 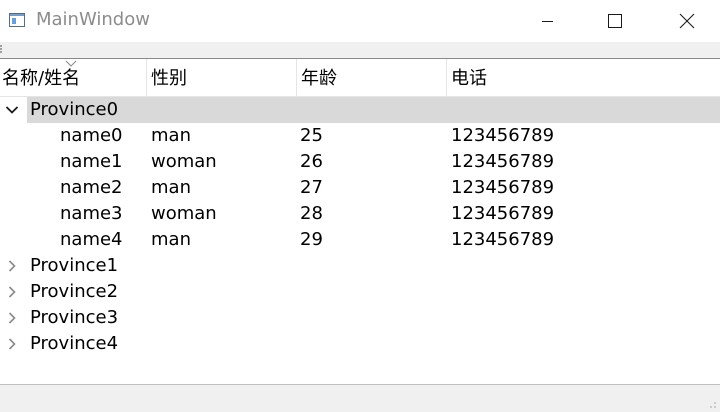 What do you see at coordinates (360, 162) in the screenshot?
I see `tree-row: name1 woman 26 123456789` at bounding box center [360, 162].